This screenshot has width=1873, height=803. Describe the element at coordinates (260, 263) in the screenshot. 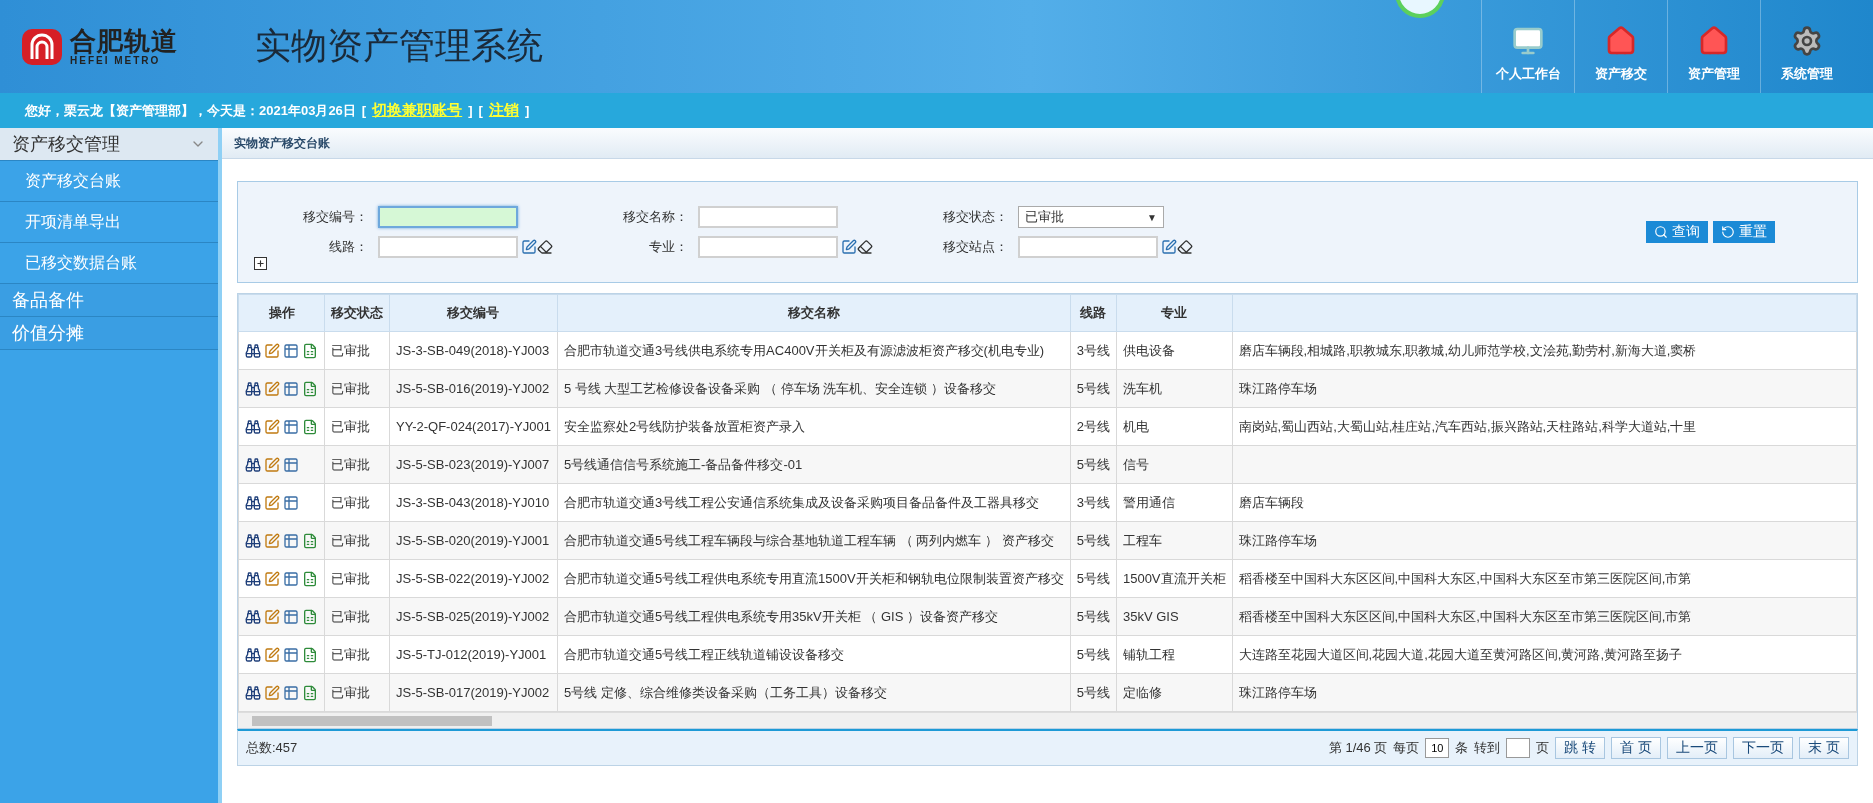

I see `expand-icon` at that location.